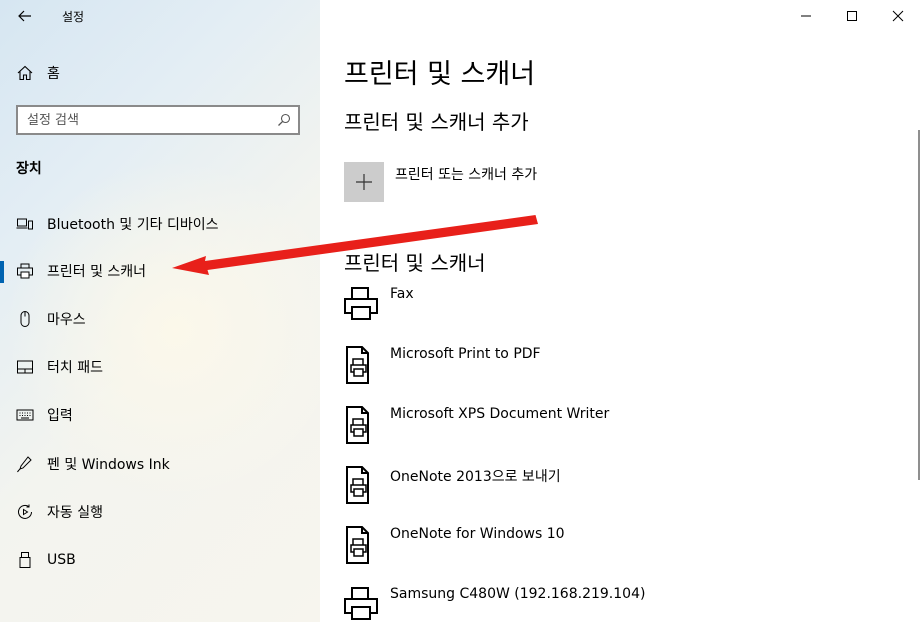 This screenshot has width=920, height=631. Describe the element at coordinates (612, 488) in the screenshot. I see `printer-item-onenote-2013: OneNote 2013으로 보내기` at that location.